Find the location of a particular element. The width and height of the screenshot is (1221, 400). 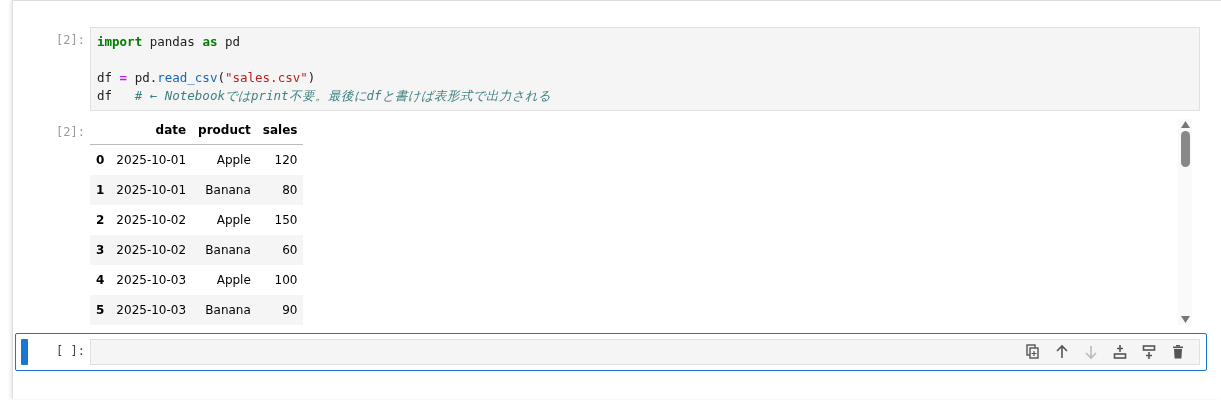

column-header: sales is located at coordinates (280, 132).